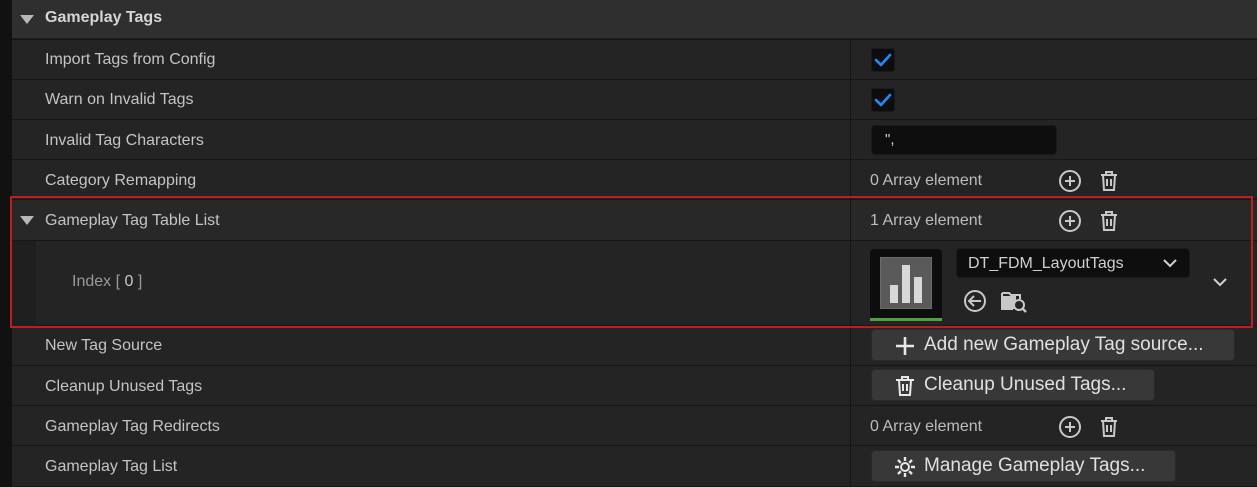 This screenshot has height=487, width=1257. I want to click on expand-arrow-icon, so click(27, 220).